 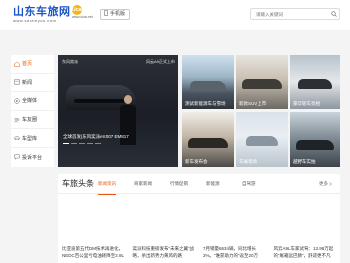 I want to click on sidebar-item-circle: 车友圈, so click(x=32, y=120).